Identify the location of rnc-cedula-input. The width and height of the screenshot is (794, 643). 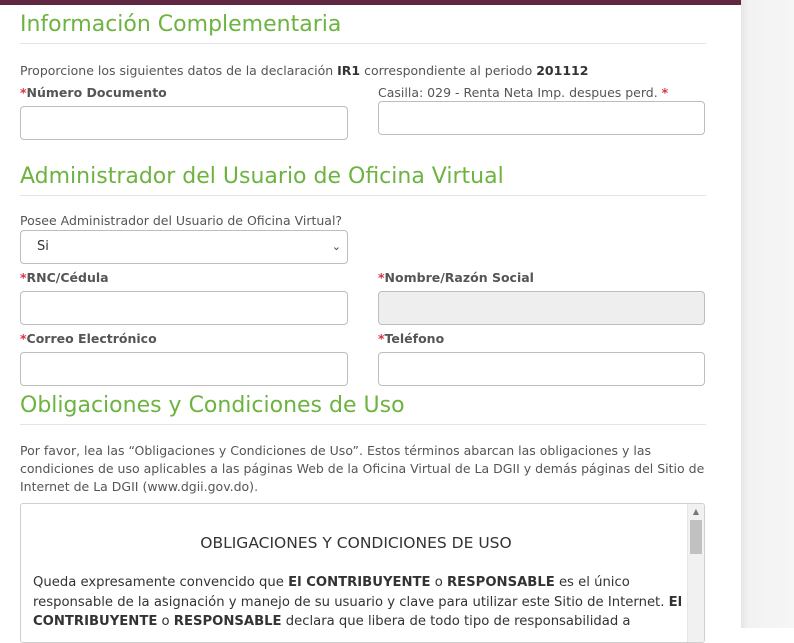
(184, 308).